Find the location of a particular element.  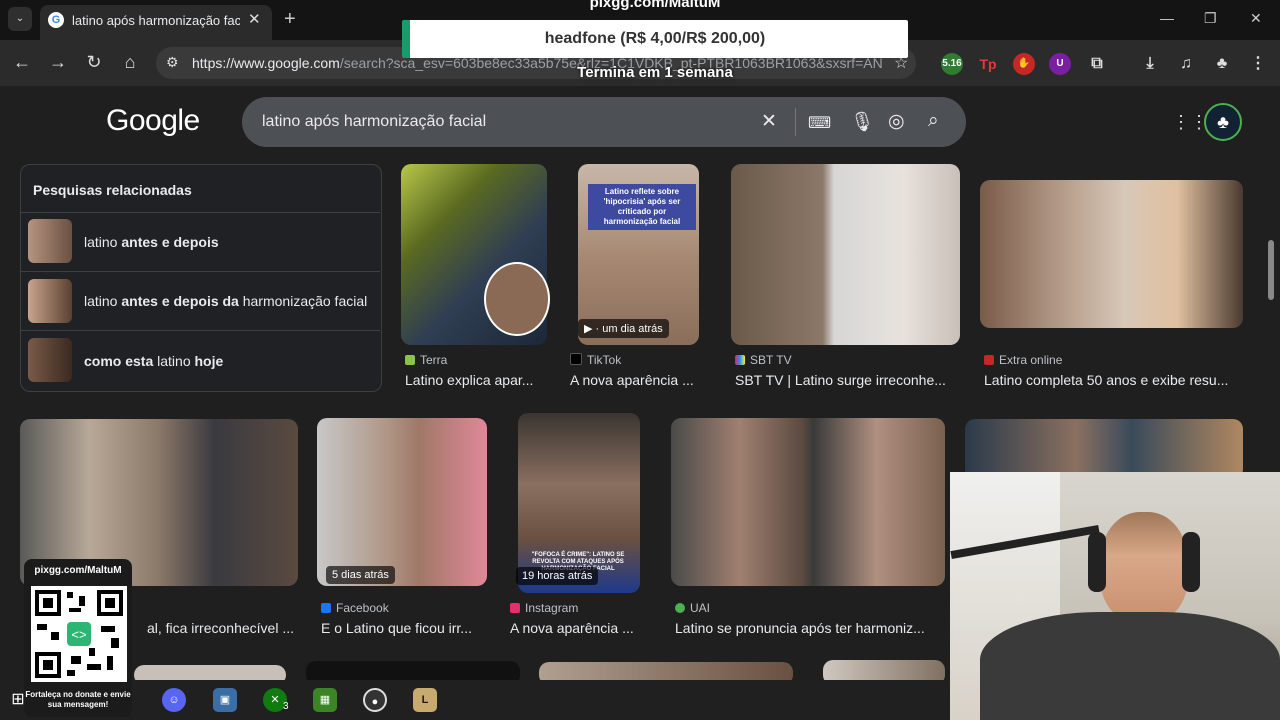

menu-icon: ⋮ is located at coordinates (1258, 64).